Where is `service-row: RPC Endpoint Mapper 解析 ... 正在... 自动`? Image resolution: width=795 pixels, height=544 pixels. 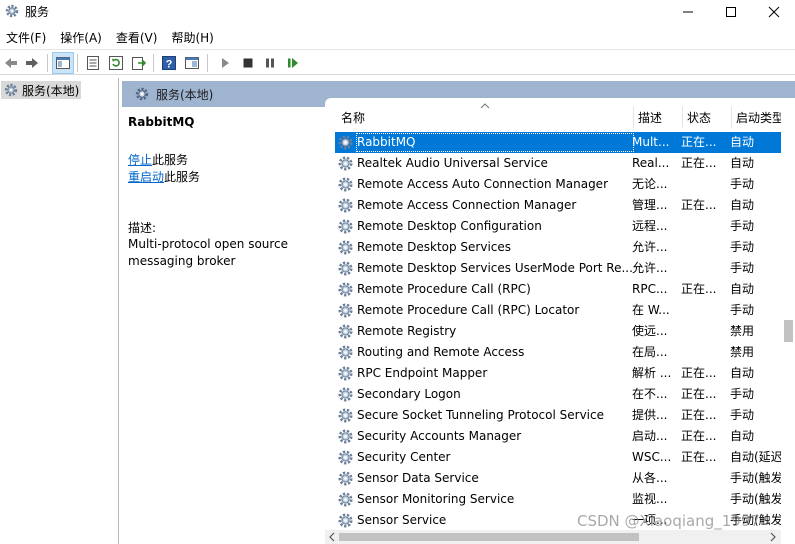
service-row: RPC Endpoint Mapper 解析 ... 正在... 自动 is located at coordinates (558, 373).